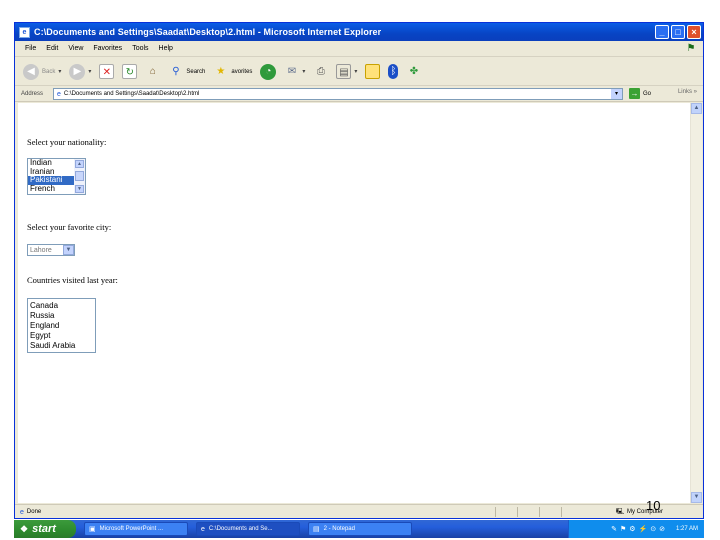  I want to click on links-toolbar: Links », so click(687, 92).